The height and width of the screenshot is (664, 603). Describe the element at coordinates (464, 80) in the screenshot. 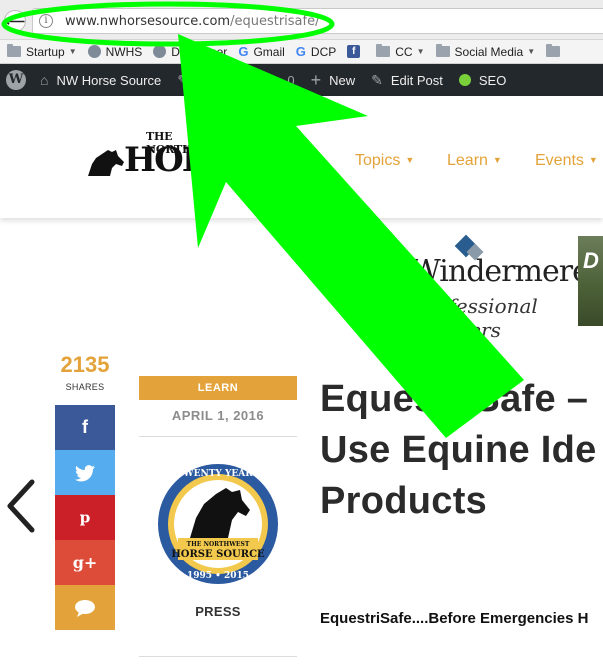

I see `seo-status-icon` at that location.